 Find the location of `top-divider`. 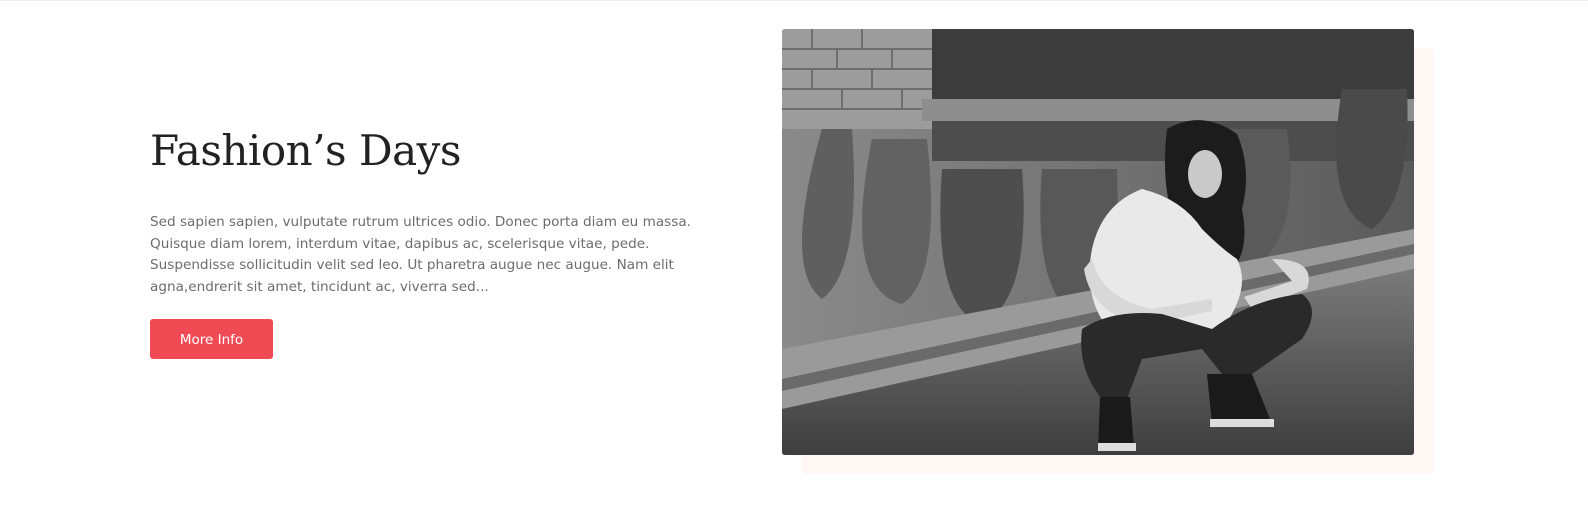

top-divider is located at coordinates (794, 0).